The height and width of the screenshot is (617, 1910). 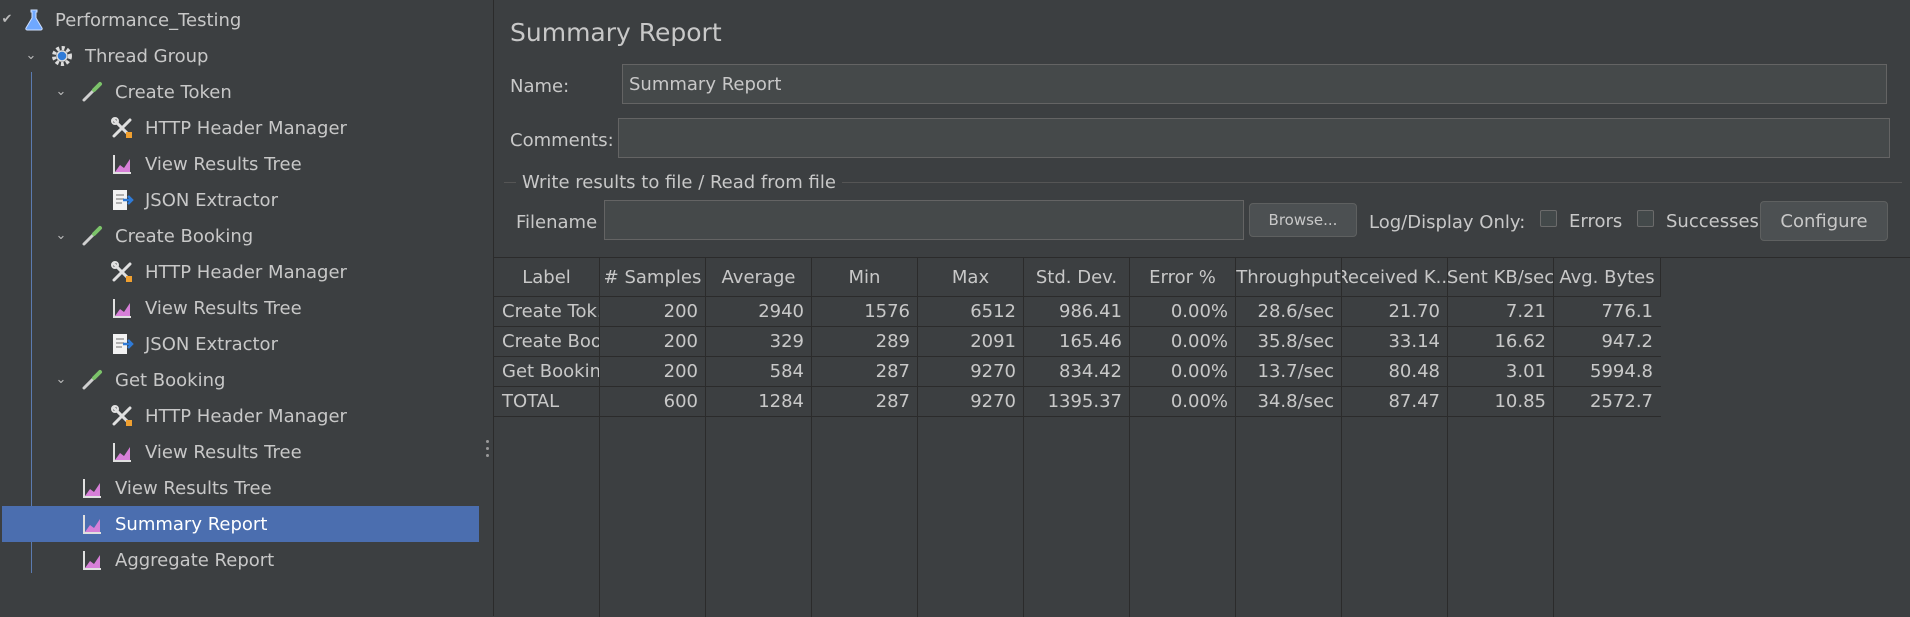 I want to click on table-cell: 986.41, so click(x=1077, y=312).